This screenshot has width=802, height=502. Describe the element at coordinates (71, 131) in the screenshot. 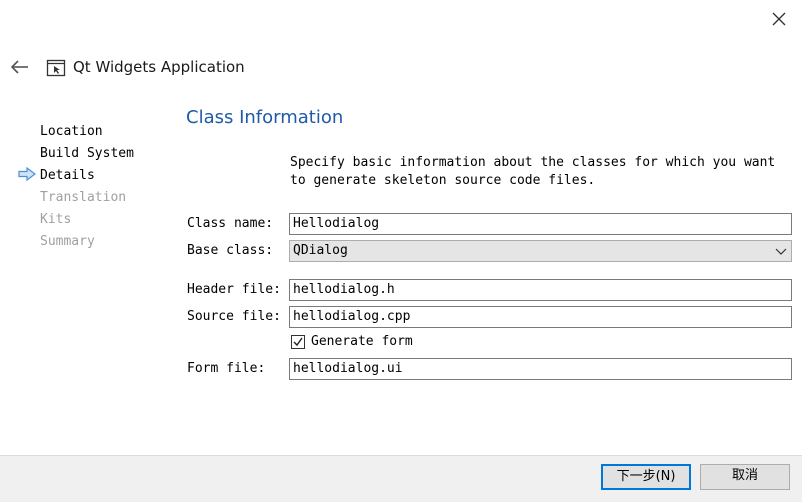

I see `step-location: Location` at that location.